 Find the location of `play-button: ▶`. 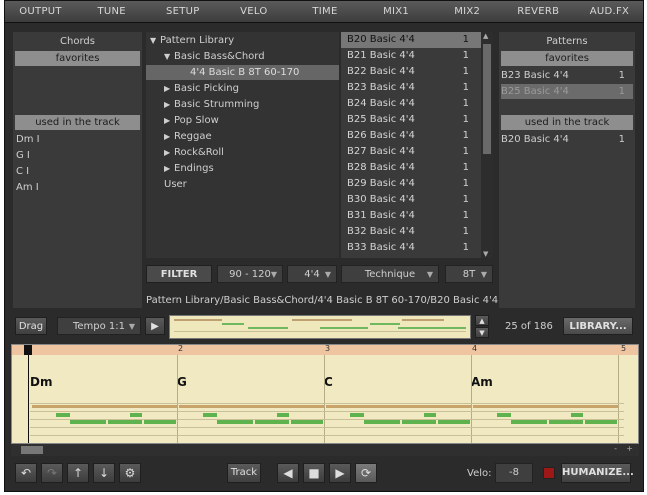

play-button: ▶ is located at coordinates (340, 473).